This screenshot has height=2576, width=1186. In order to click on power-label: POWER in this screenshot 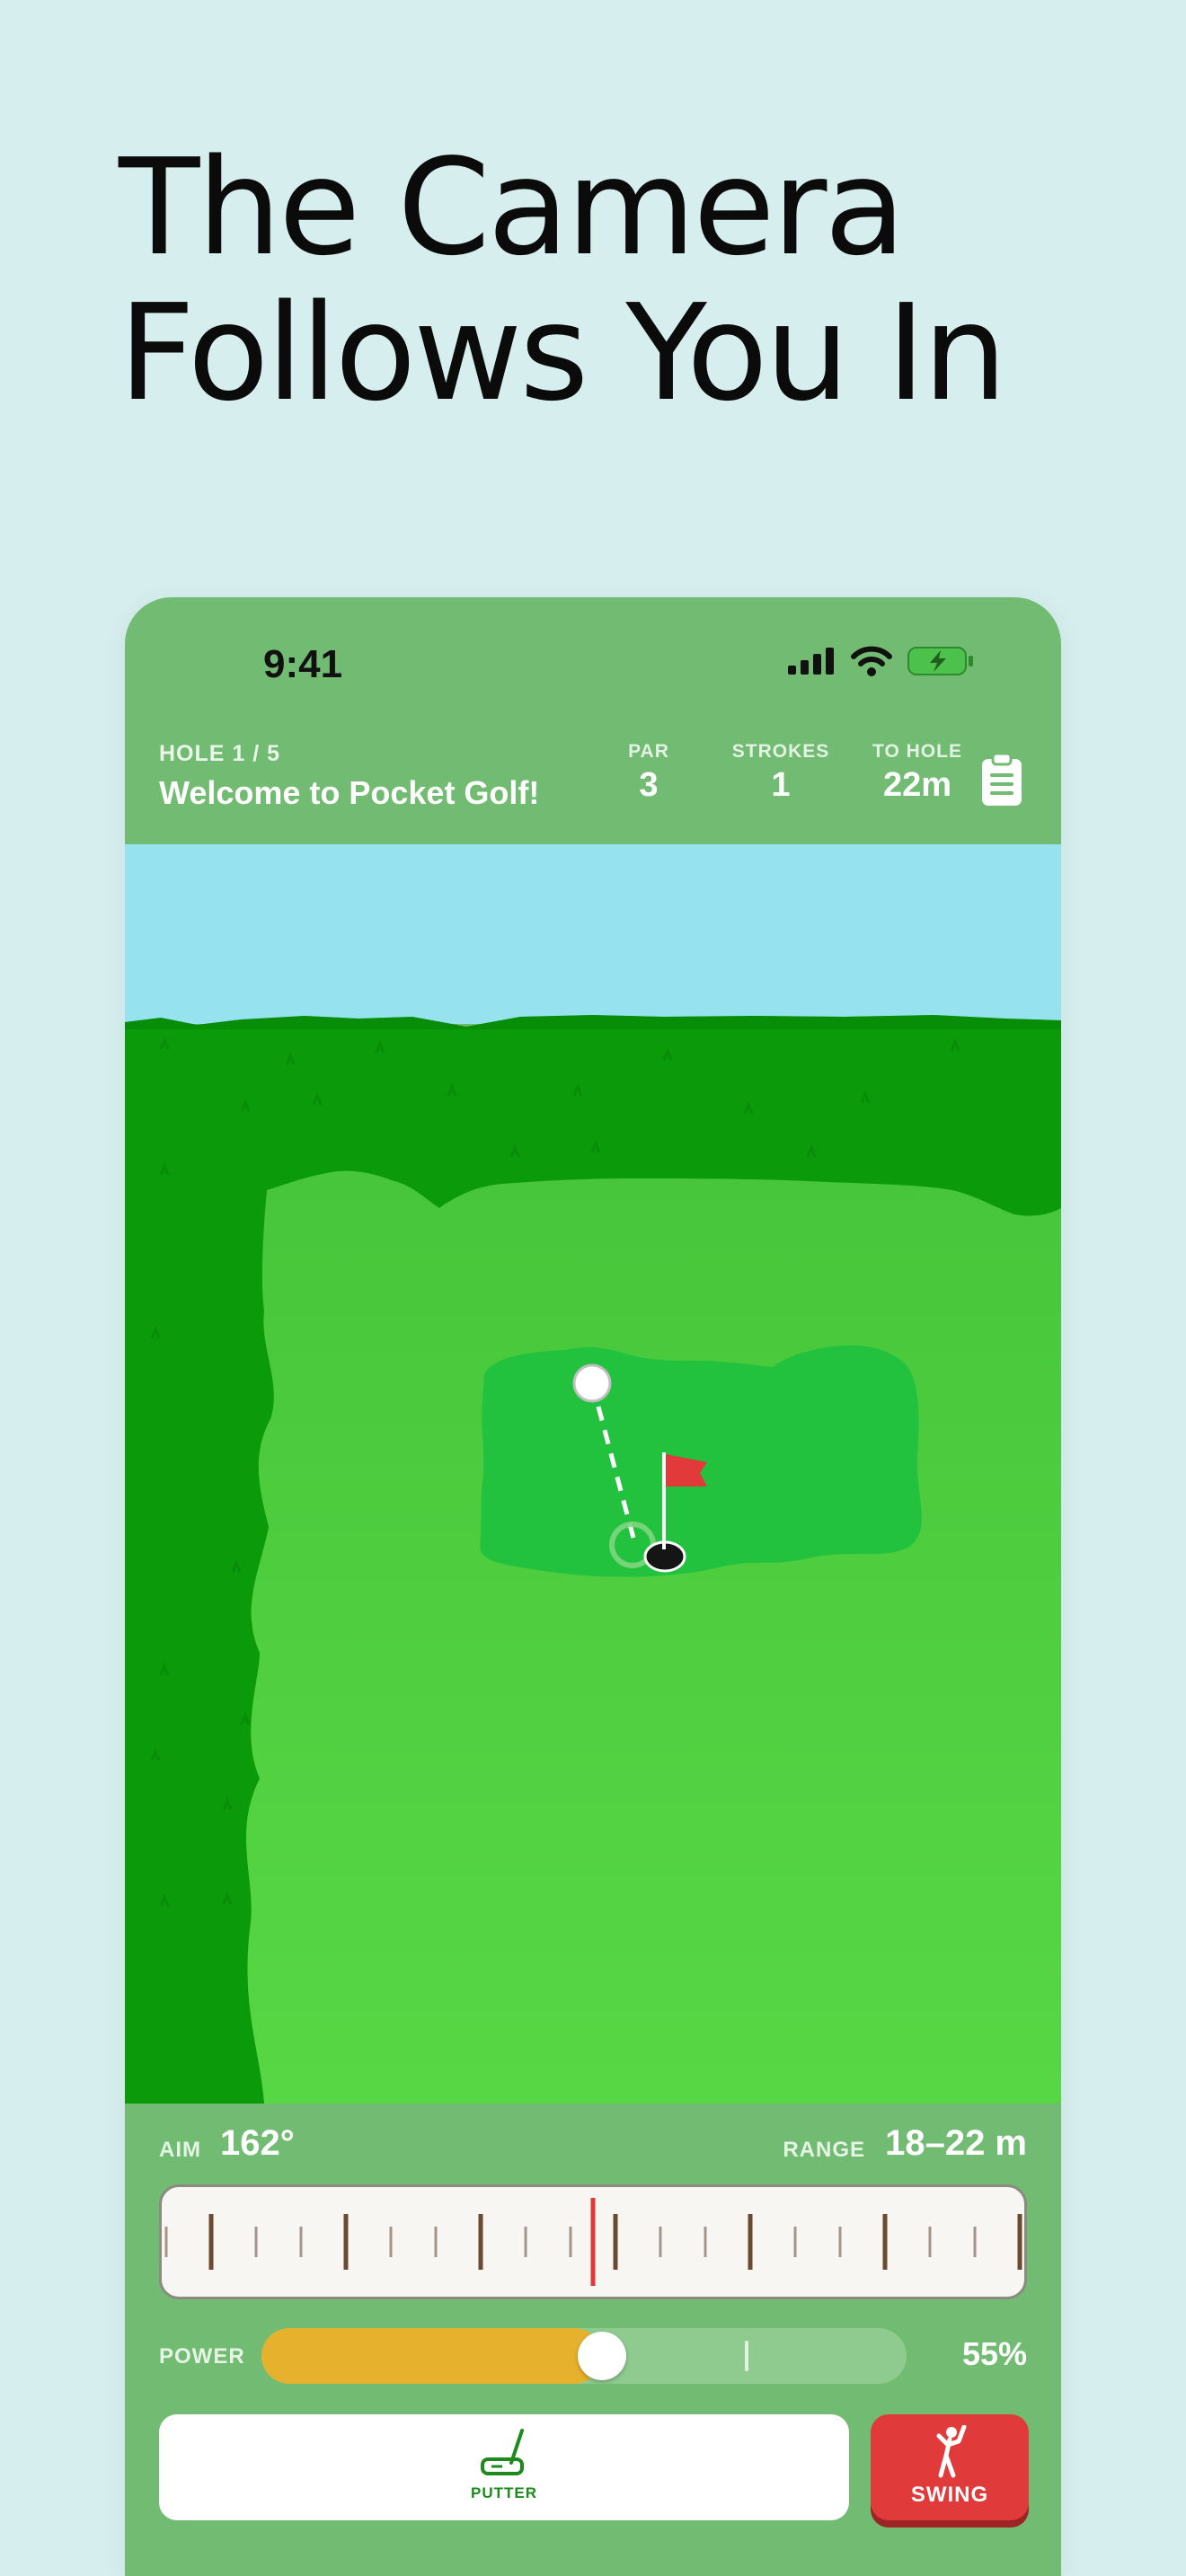, I will do `click(202, 2356)`.